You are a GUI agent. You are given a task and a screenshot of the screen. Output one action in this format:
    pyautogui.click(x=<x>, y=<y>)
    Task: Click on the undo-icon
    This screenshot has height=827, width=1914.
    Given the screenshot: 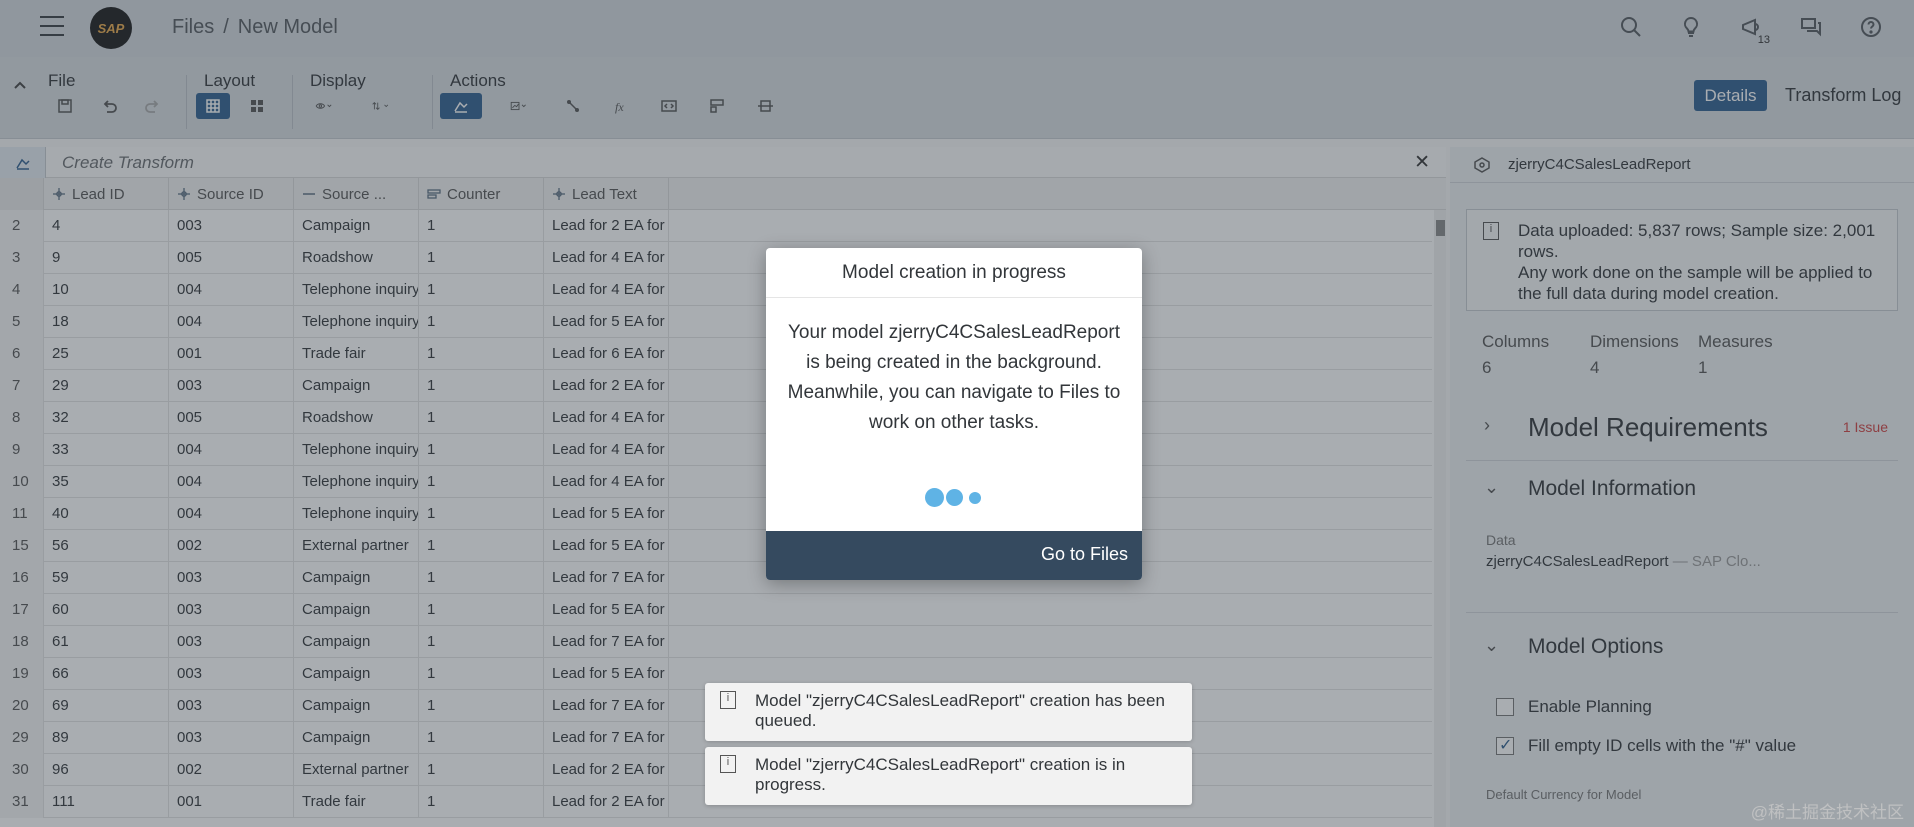 What is the action you would take?
    pyautogui.click(x=109, y=106)
    